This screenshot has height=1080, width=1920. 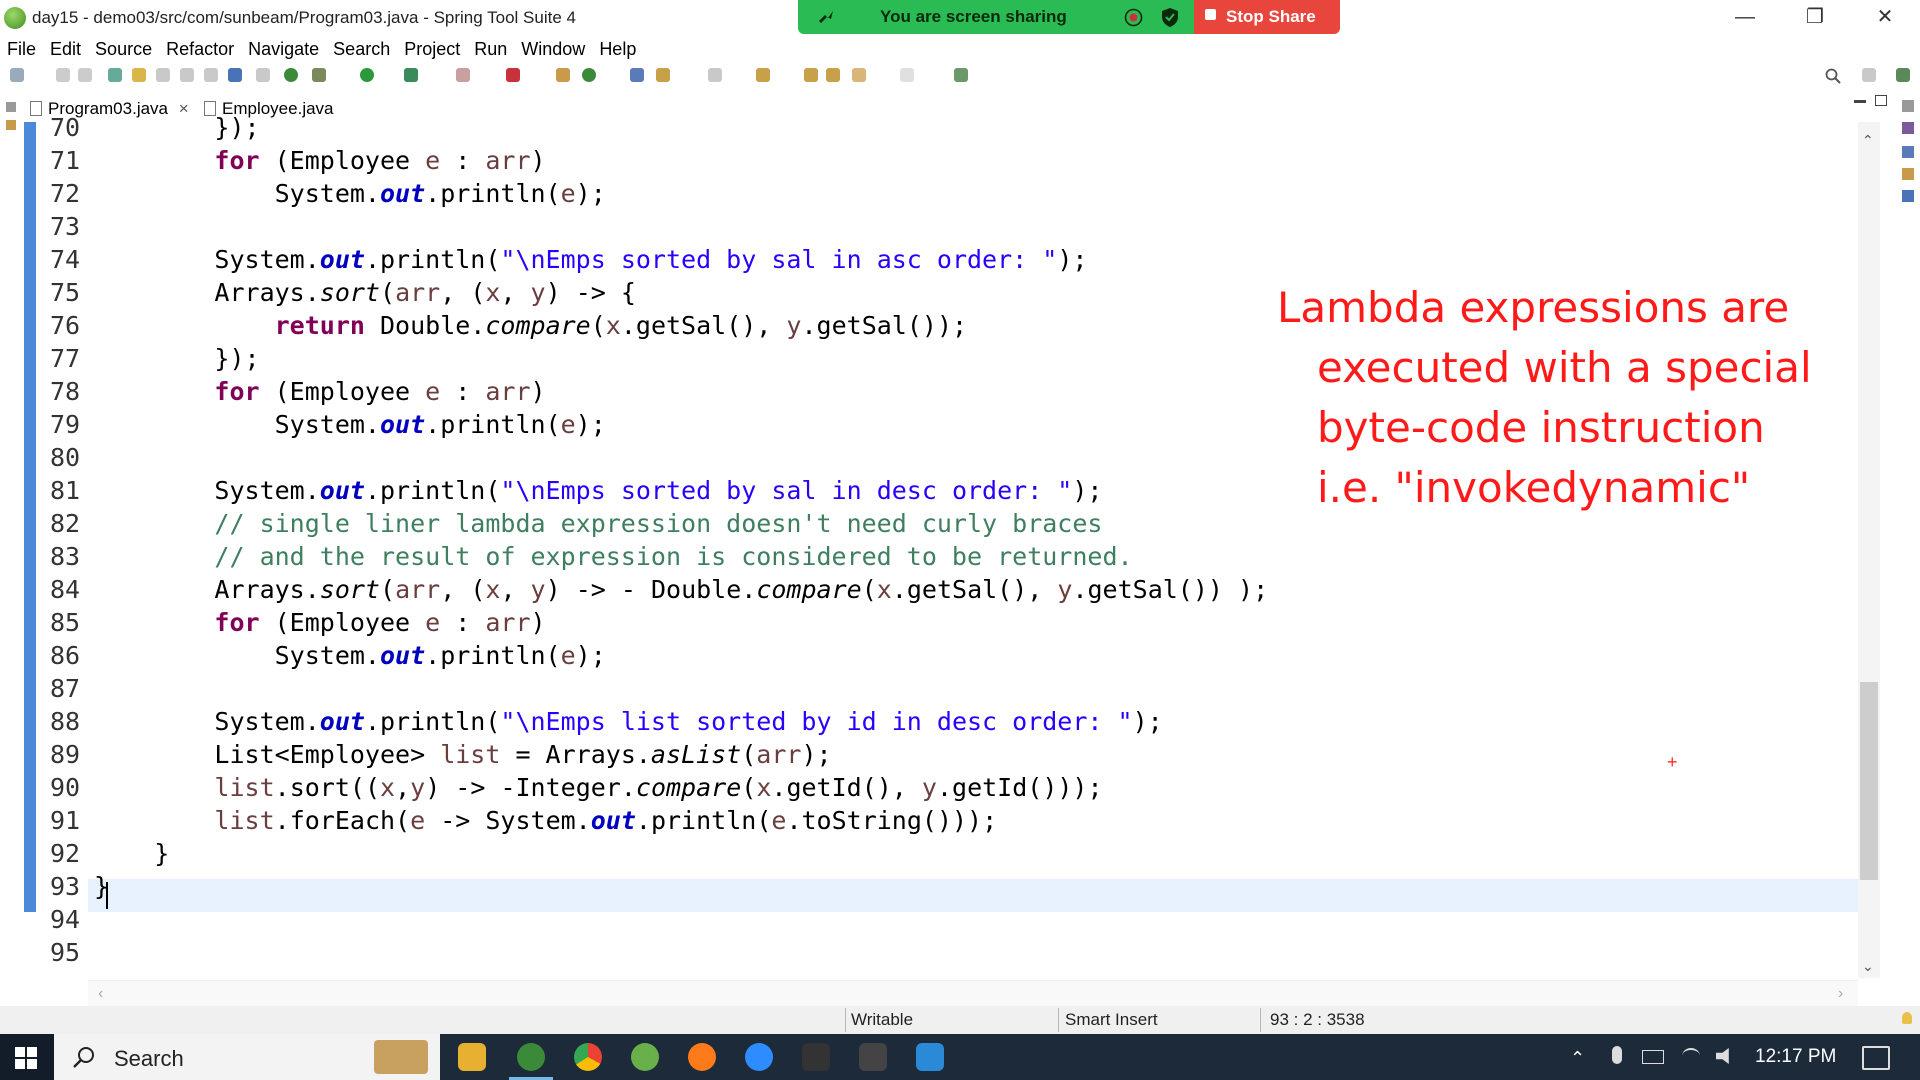 I want to click on taskbar-search-box, so click(x=247, y=1057).